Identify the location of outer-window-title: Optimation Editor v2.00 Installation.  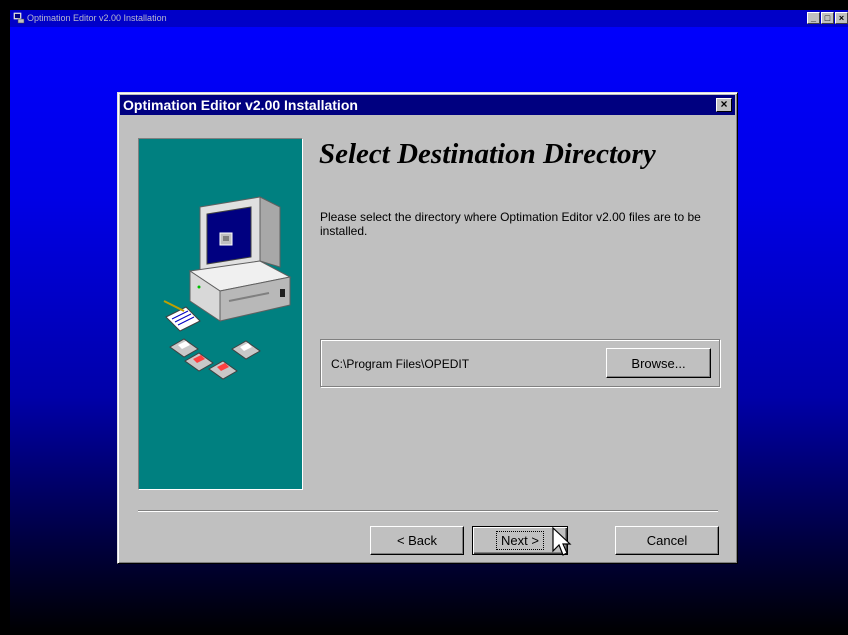
(97, 18).